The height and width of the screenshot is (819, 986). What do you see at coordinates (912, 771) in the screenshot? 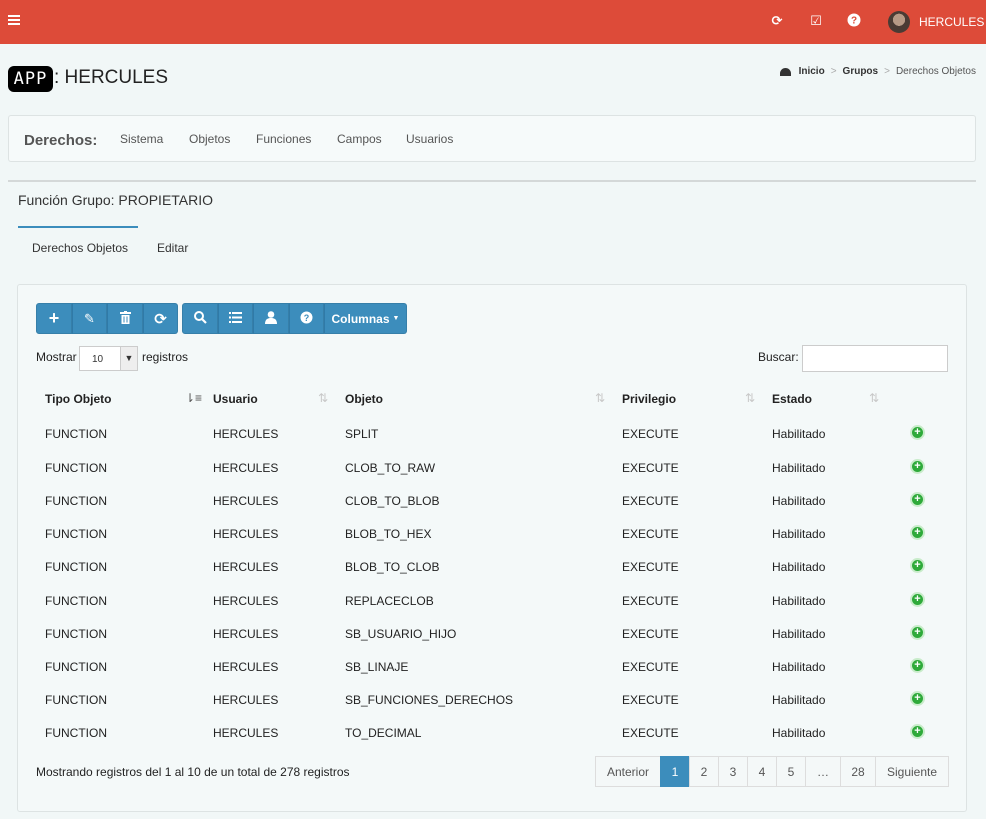
I see `page-next: Siguiente` at bounding box center [912, 771].